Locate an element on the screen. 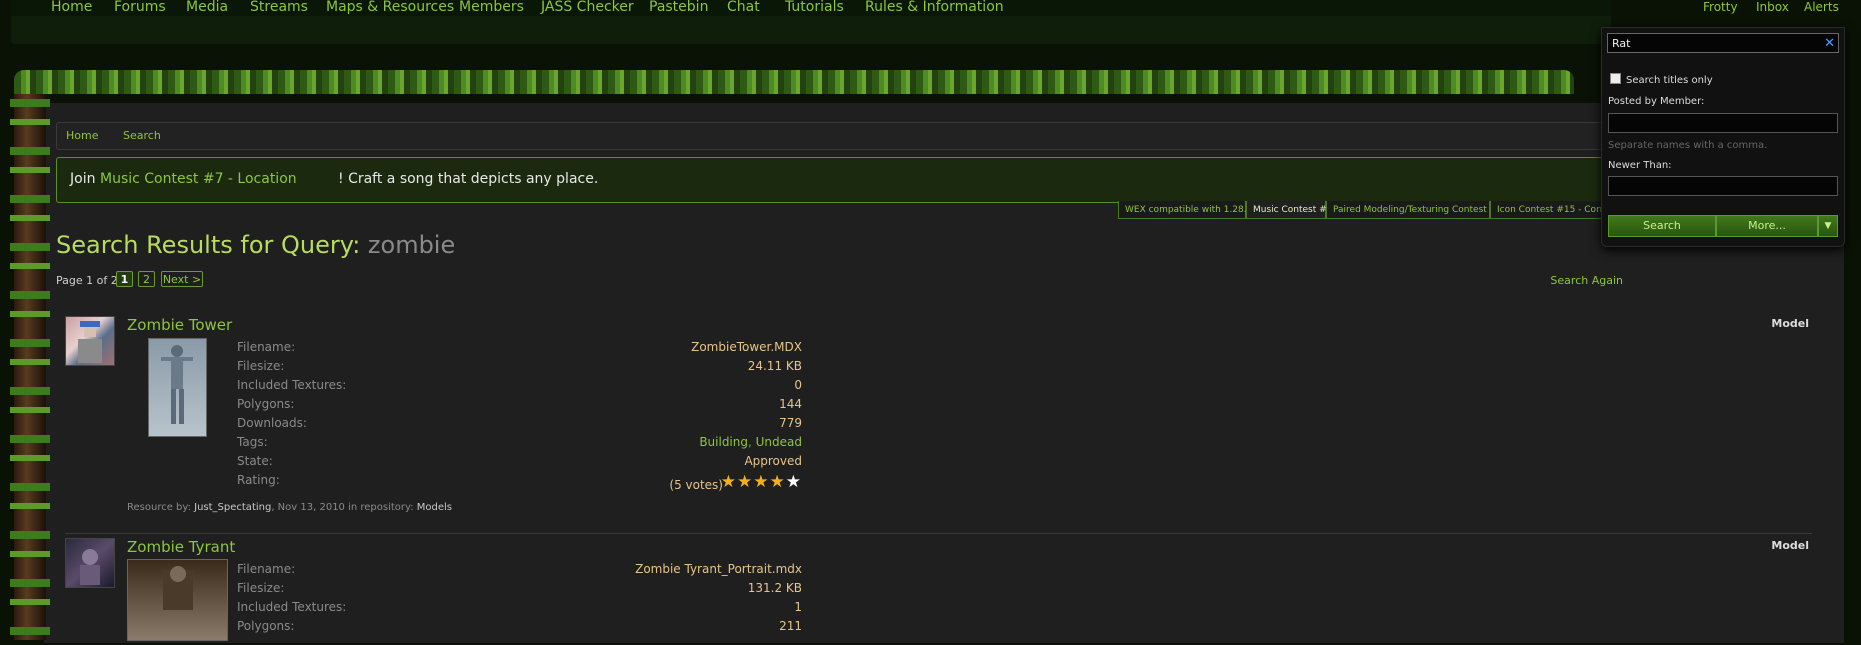 The width and height of the screenshot is (1861, 645). breadcrumb-search: Search is located at coordinates (142, 135).